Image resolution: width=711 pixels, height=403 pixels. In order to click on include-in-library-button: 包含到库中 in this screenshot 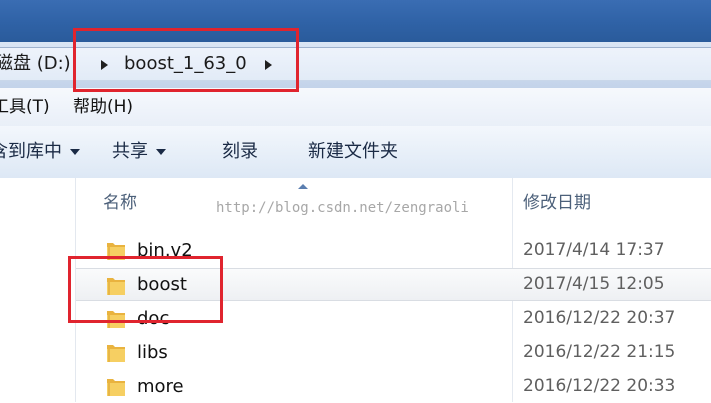, I will do `click(40, 152)`.